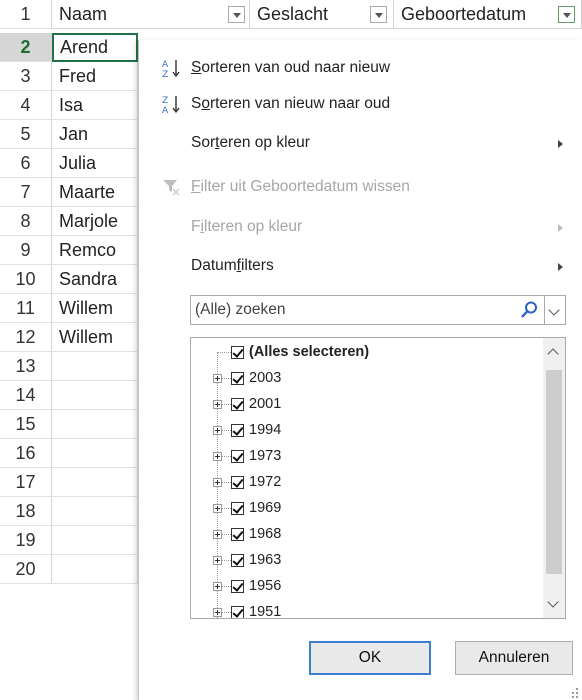  I want to click on cancel-button: Annuleren, so click(514, 658).